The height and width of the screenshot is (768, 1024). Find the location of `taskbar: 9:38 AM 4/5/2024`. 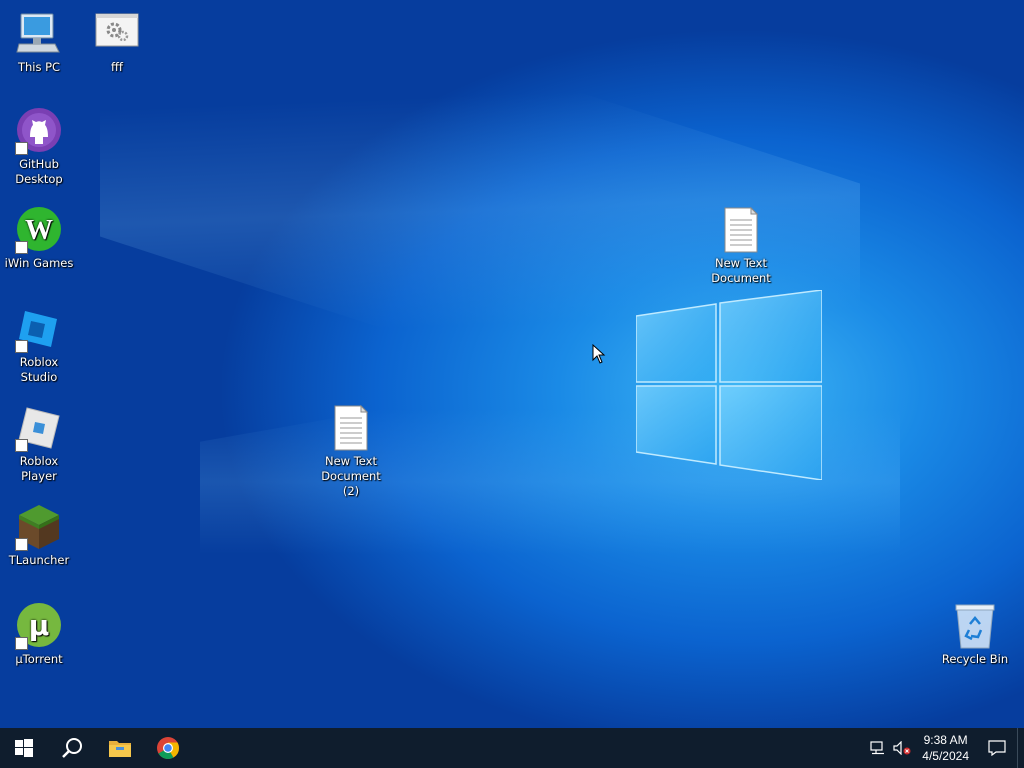

taskbar: 9:38 AM 4/5/2024 is located at coordinates (512, 748).